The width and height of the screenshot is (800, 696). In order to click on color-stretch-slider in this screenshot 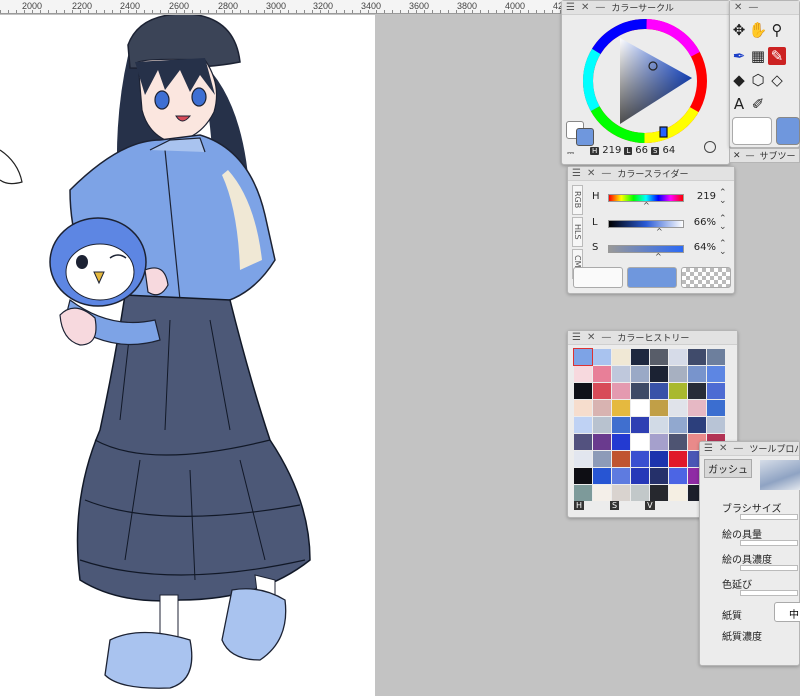, I will do `click(769, 593)`.